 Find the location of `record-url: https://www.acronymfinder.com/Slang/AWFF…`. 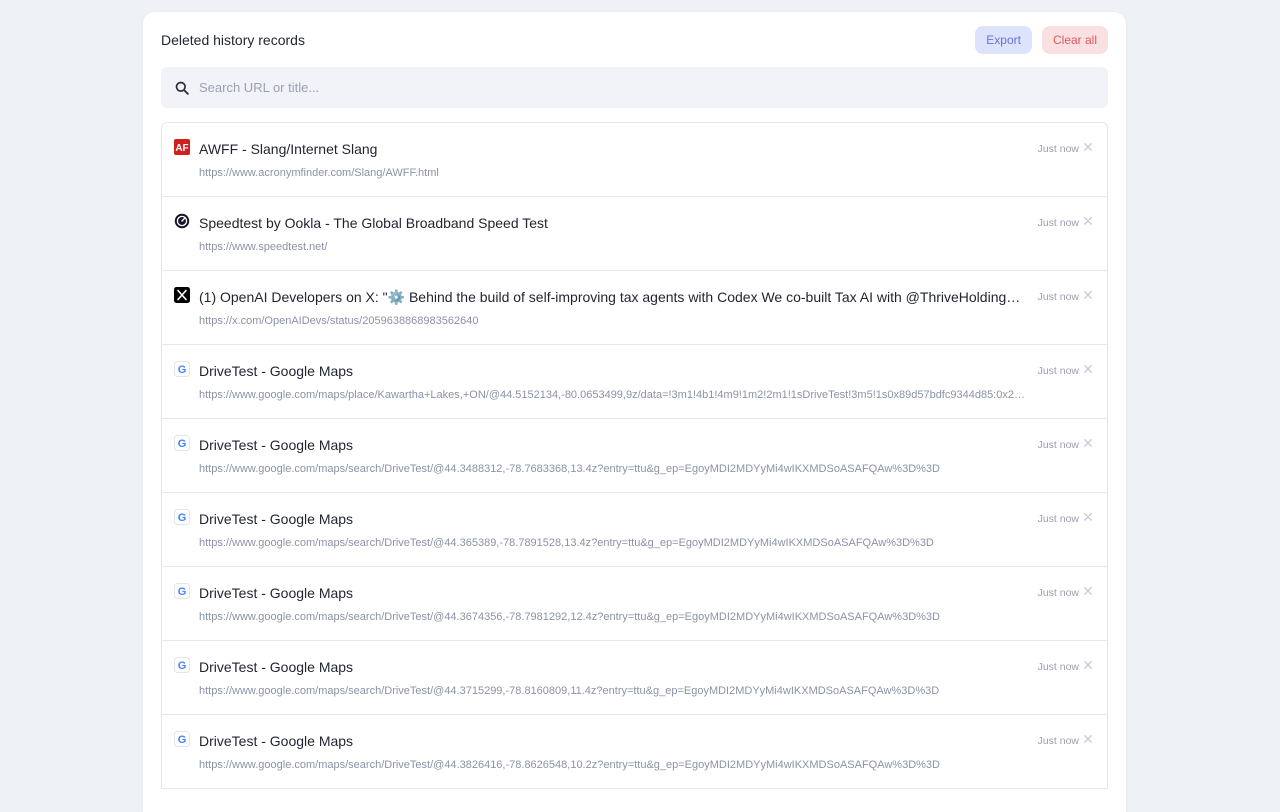

record-url: https://www.acronymfinder.com/Slang/AWFF… is located at coordinates (612, 173).